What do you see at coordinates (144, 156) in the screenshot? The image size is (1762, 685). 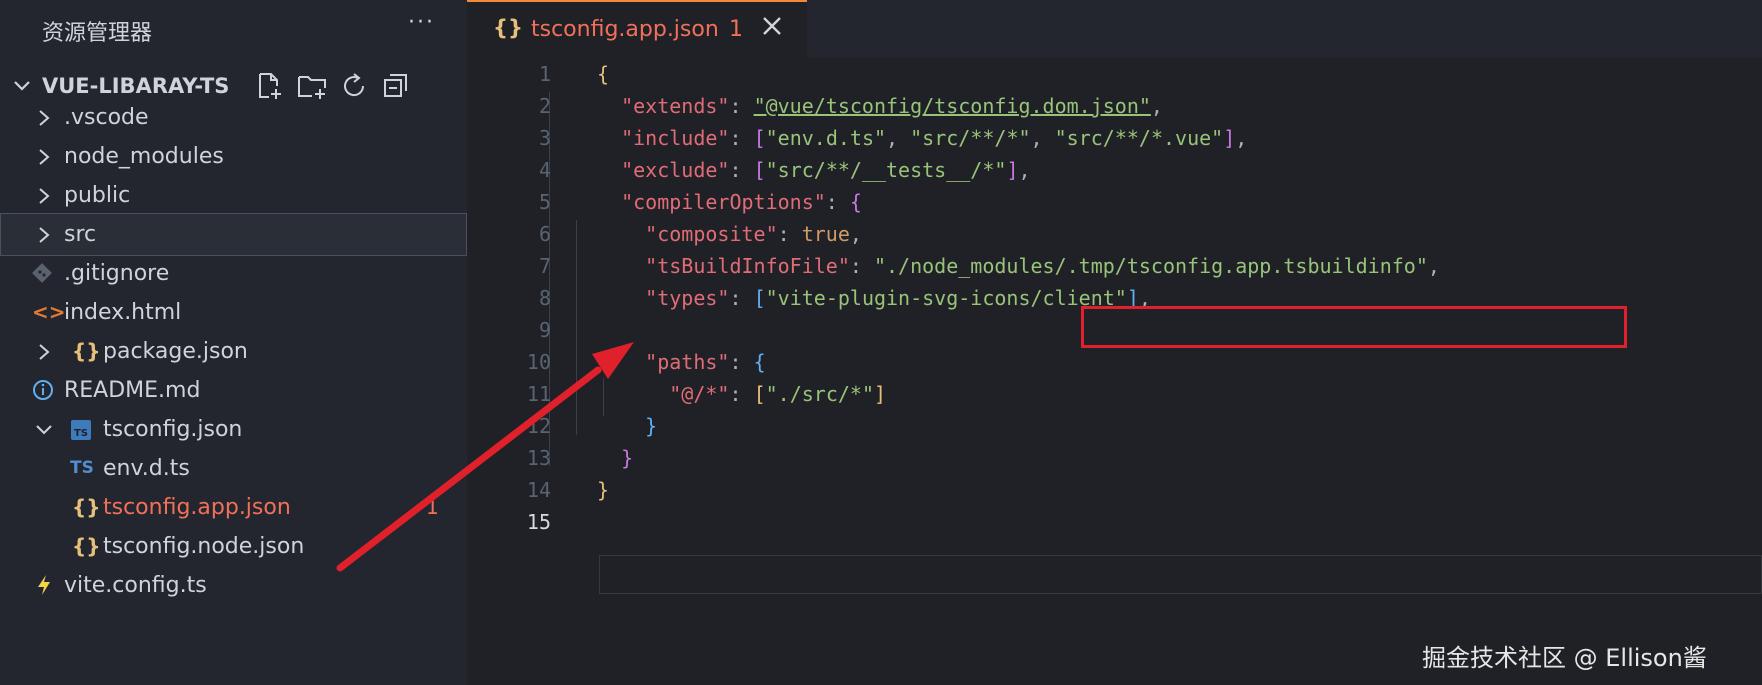 I see `tree-item-label: node_modules` at bounding box center [144, 156].